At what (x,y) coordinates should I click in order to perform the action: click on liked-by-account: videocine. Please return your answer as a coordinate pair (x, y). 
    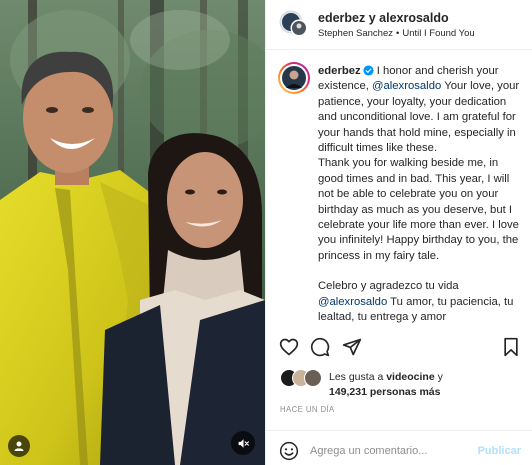
    Looking at the image, I should click on (410, 377).